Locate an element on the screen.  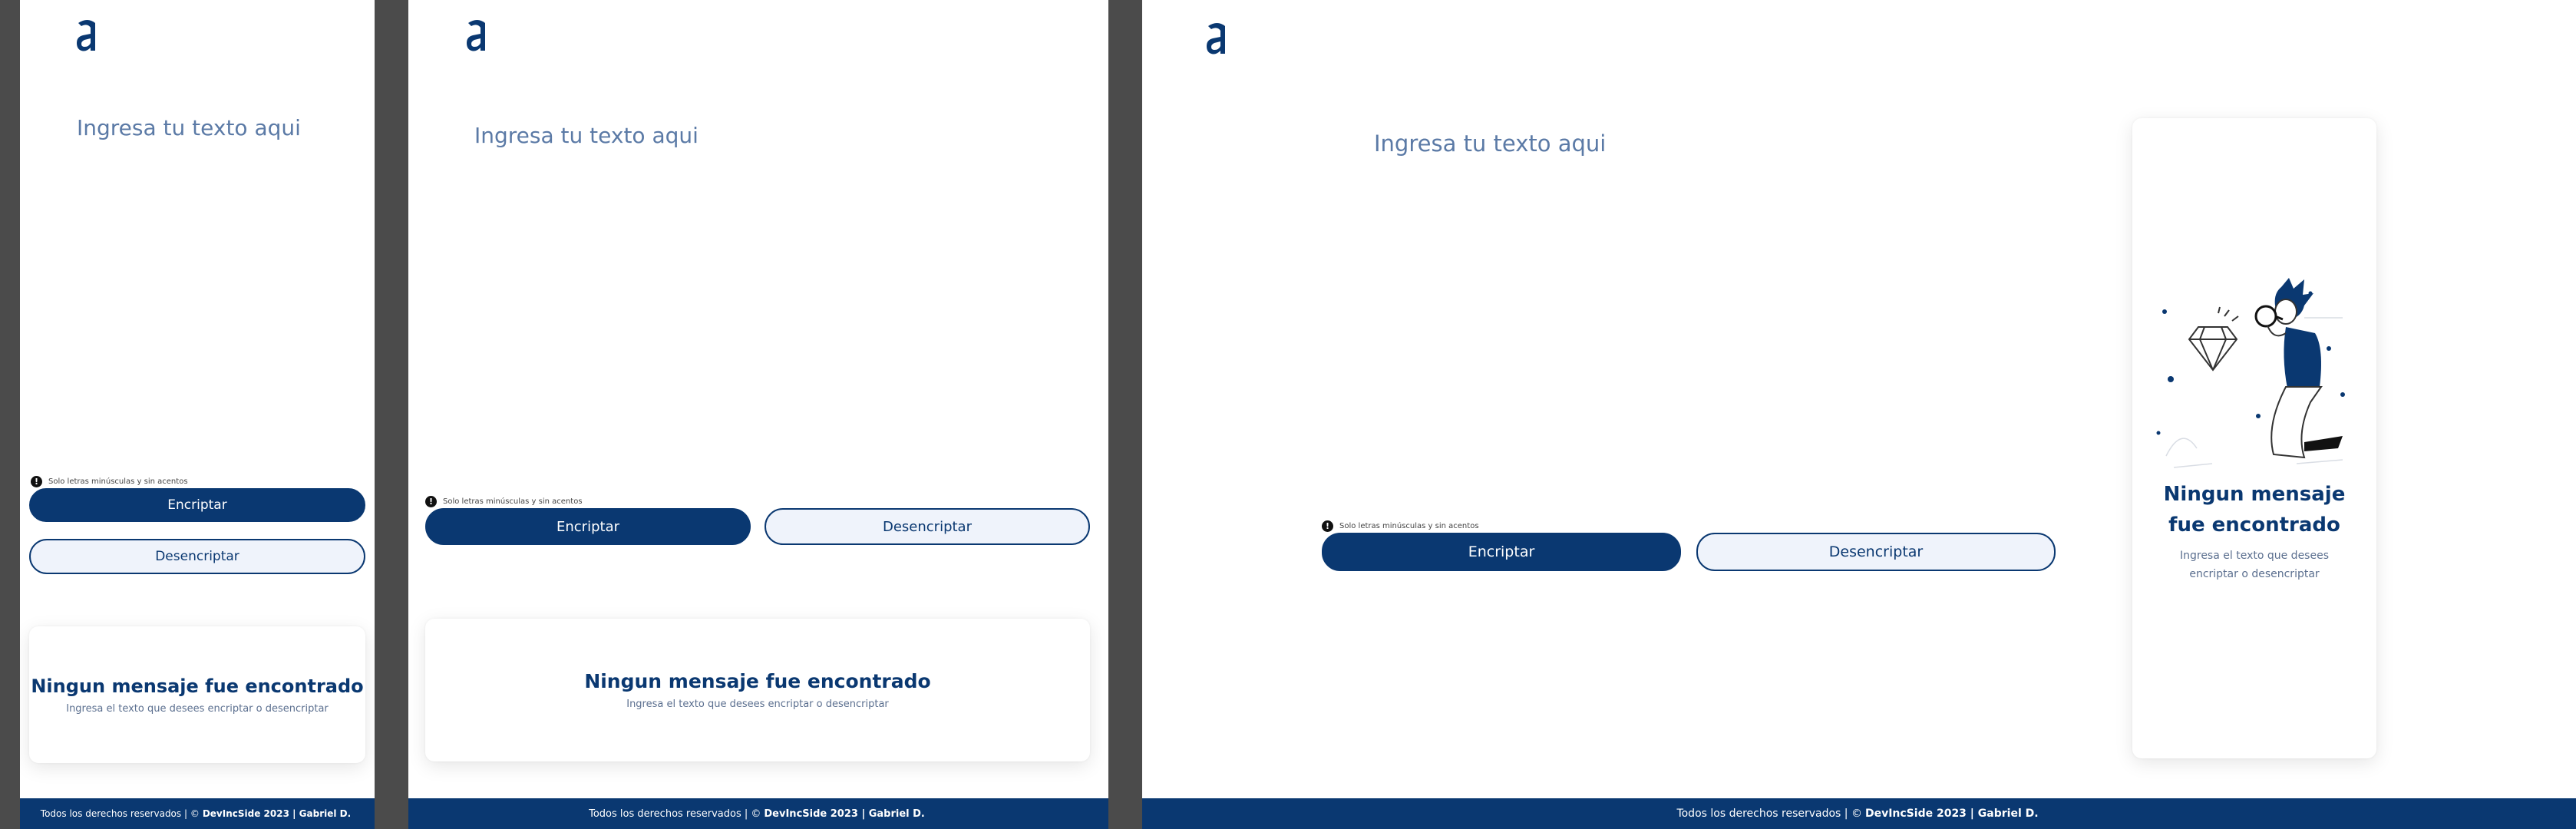
person-with-magnifying-glass-icon is located at coordinates (2250, 373).